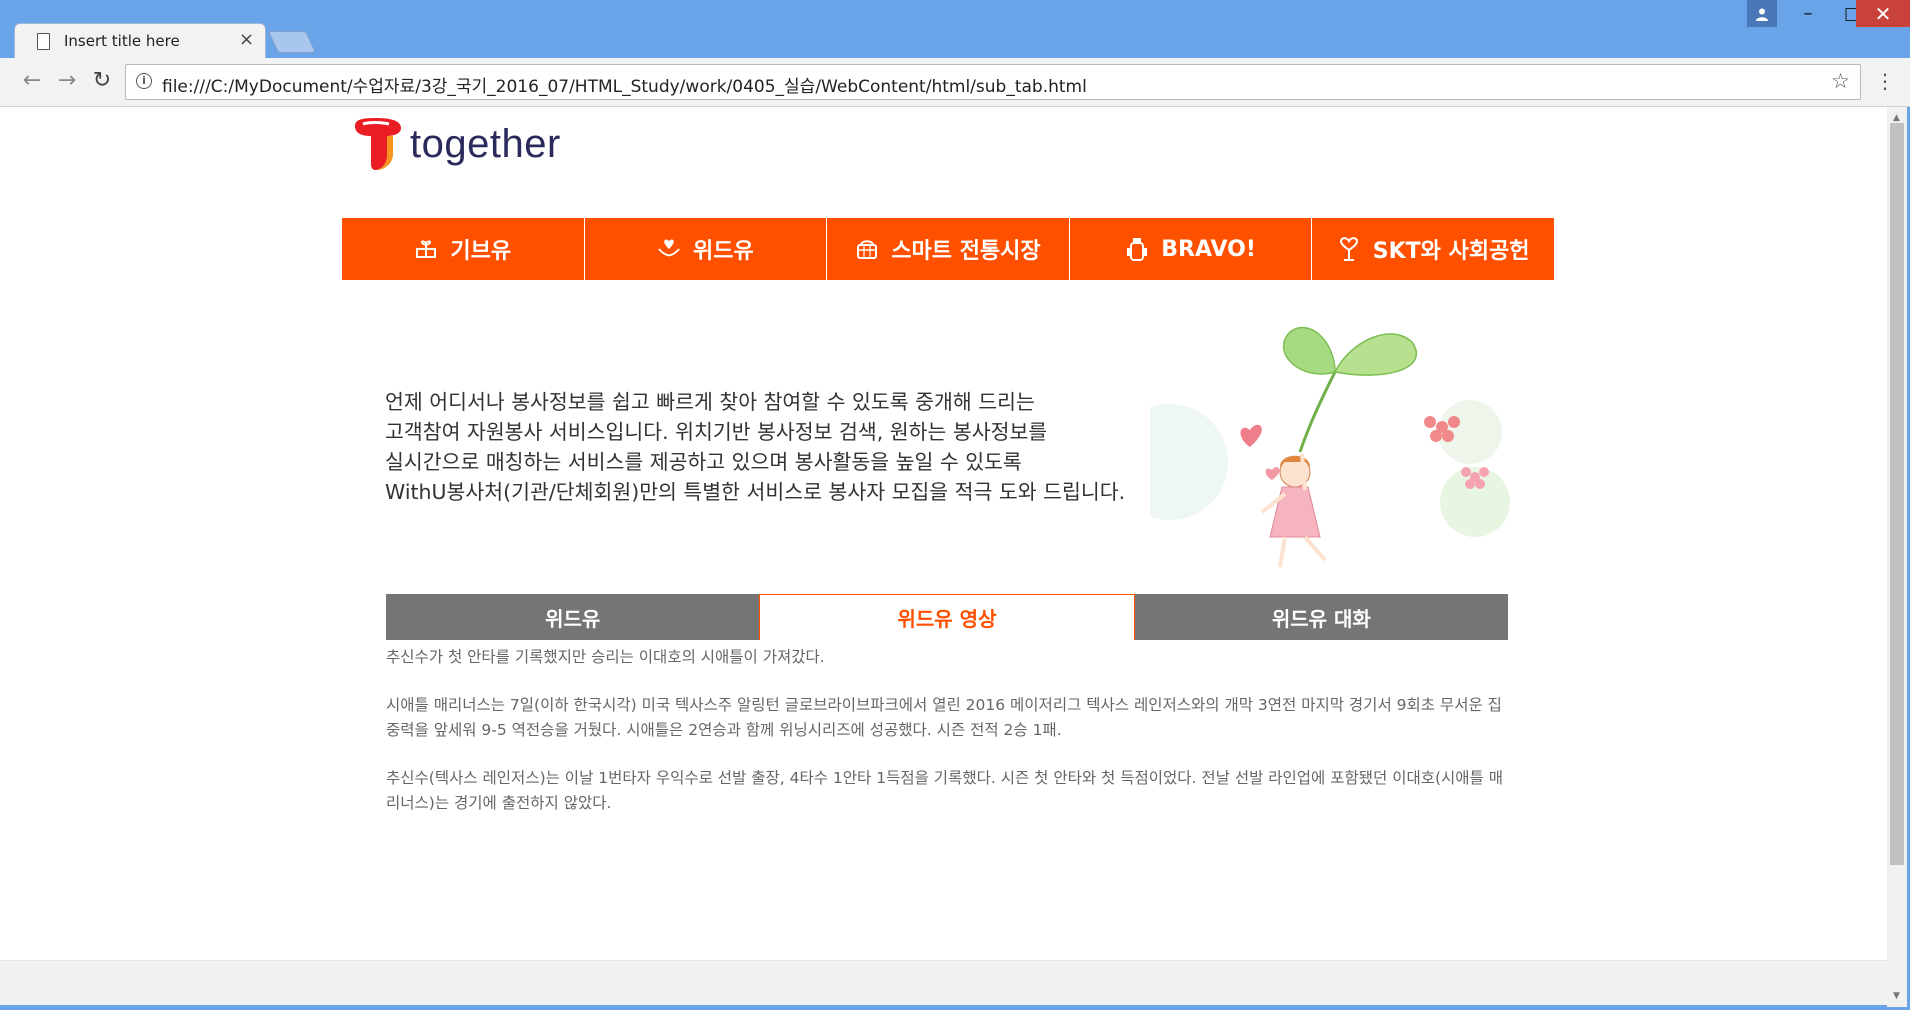  I want to click on girl-leaf-illustration, so click(1330, 447).